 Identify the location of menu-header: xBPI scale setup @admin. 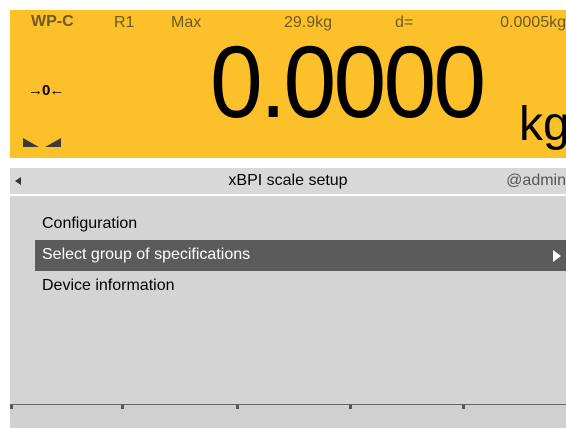
(288, 181).